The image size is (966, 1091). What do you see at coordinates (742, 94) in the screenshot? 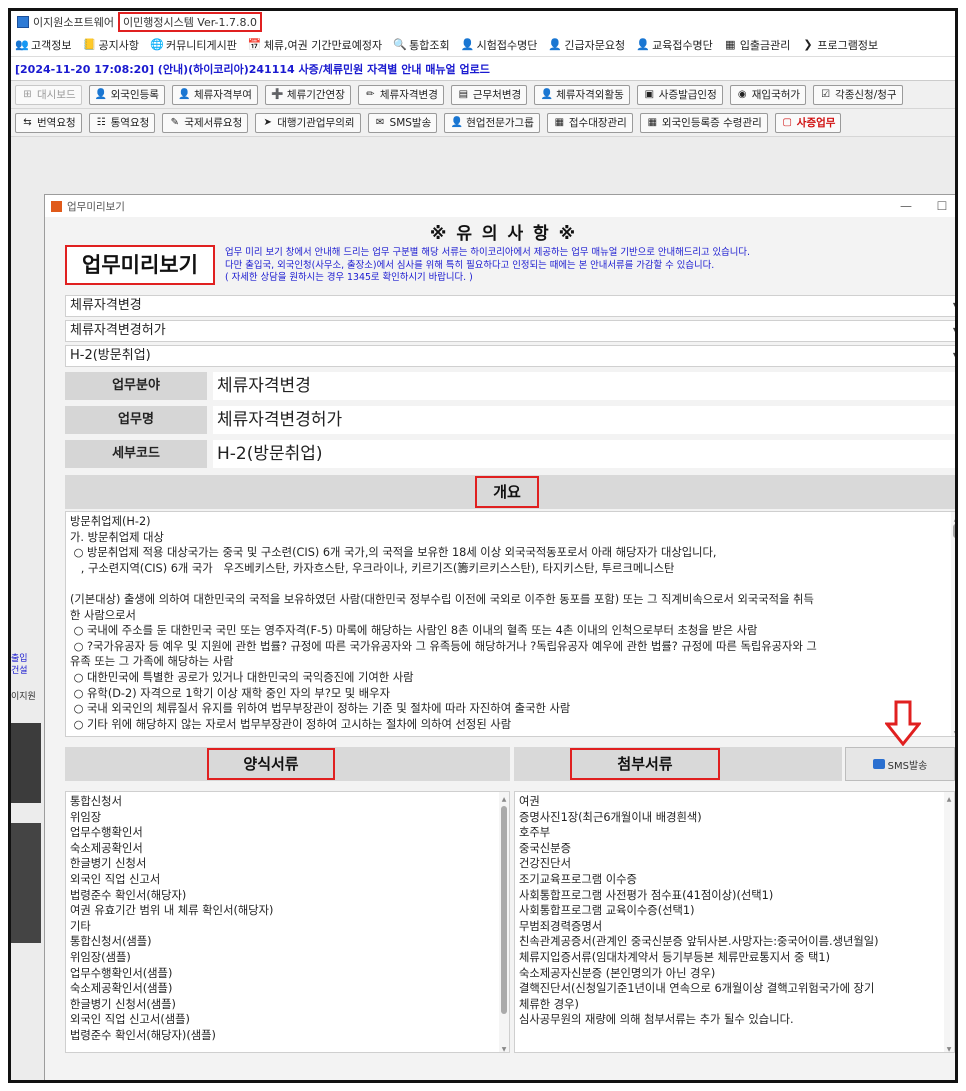
I see `reentry-icon: ◉` at bounding box center [742, 94].